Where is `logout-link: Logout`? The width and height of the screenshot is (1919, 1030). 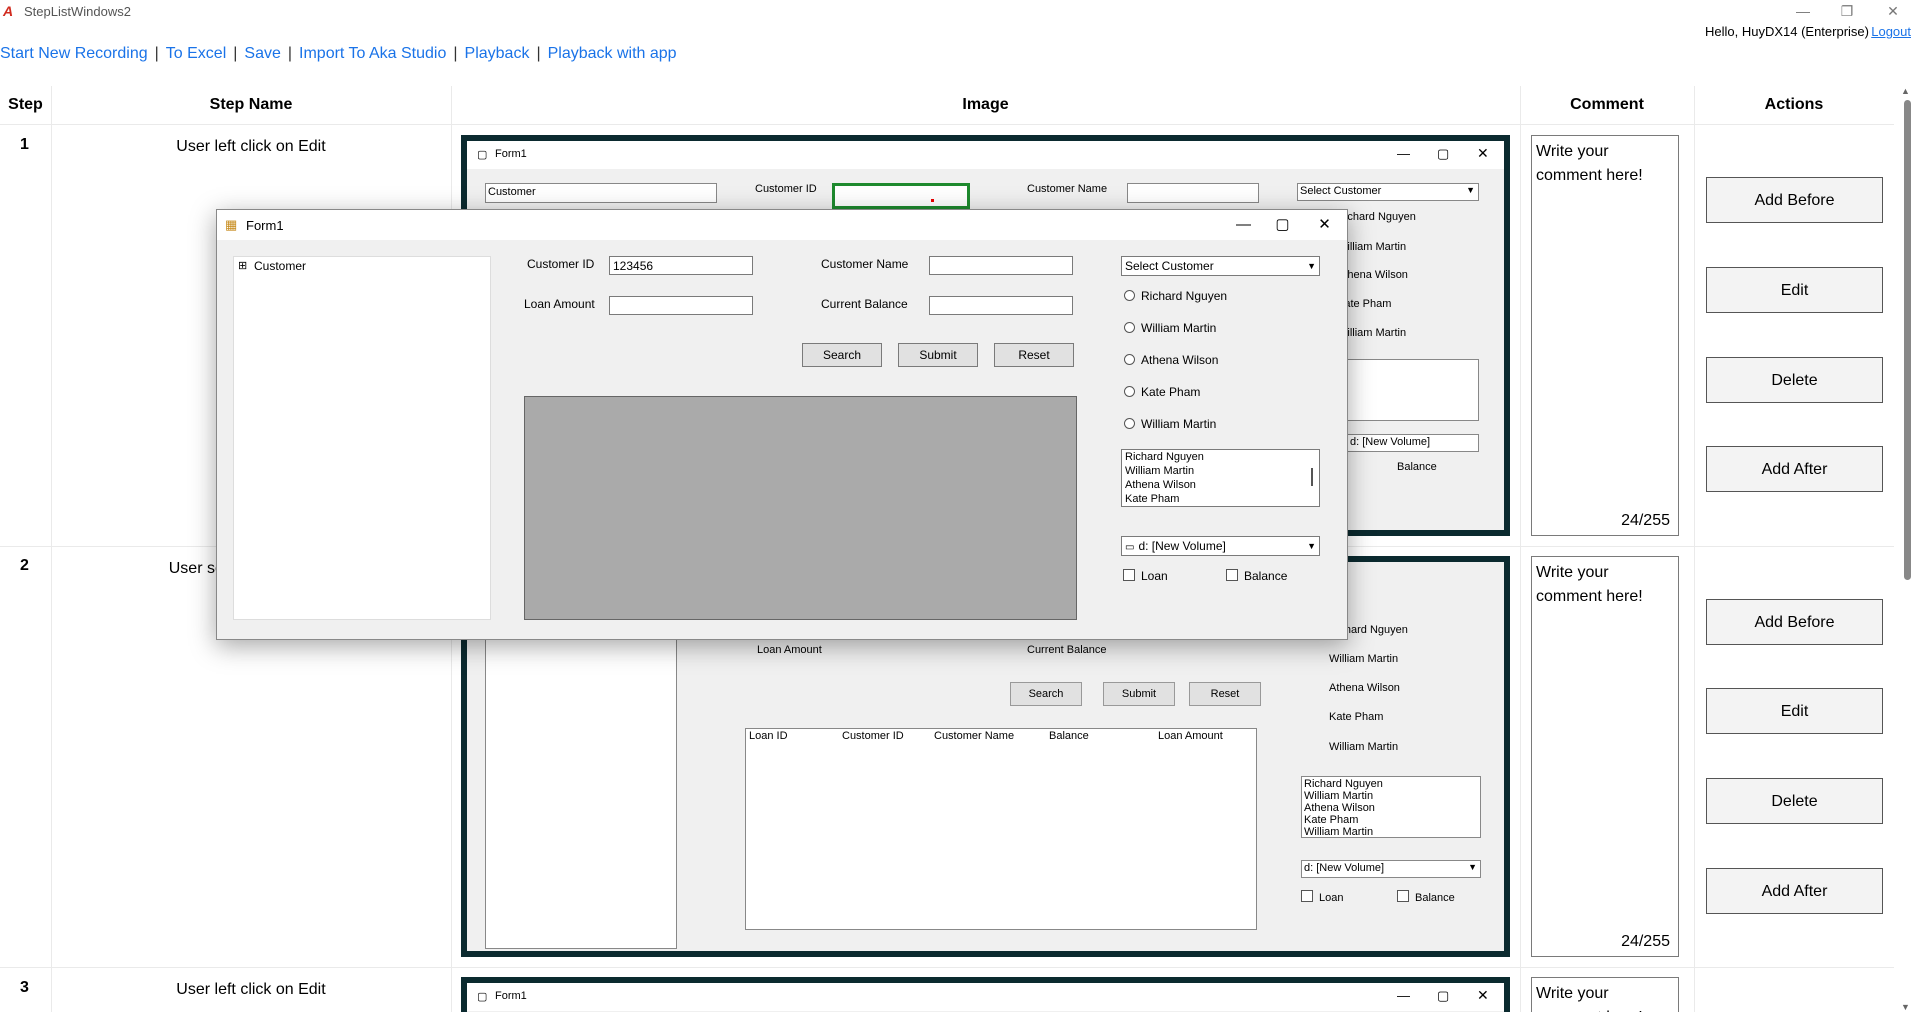
logout-link: Logout is located at coordinates (1891, 31).